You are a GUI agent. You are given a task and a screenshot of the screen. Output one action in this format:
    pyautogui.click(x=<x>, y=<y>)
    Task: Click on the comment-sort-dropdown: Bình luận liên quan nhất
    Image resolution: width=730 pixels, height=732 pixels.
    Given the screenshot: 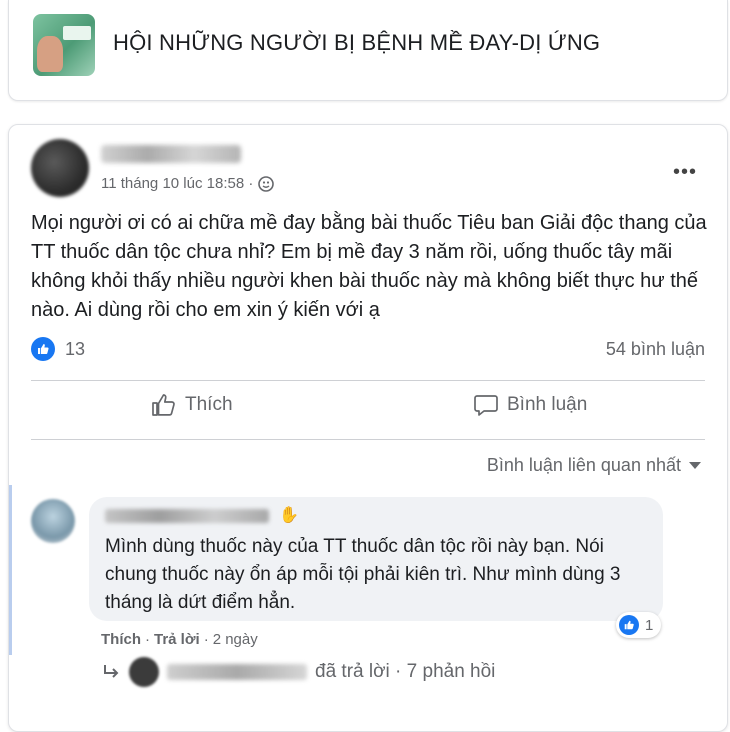 What is the action you would take?
    pyautogui.click(x=594, y=465)
    